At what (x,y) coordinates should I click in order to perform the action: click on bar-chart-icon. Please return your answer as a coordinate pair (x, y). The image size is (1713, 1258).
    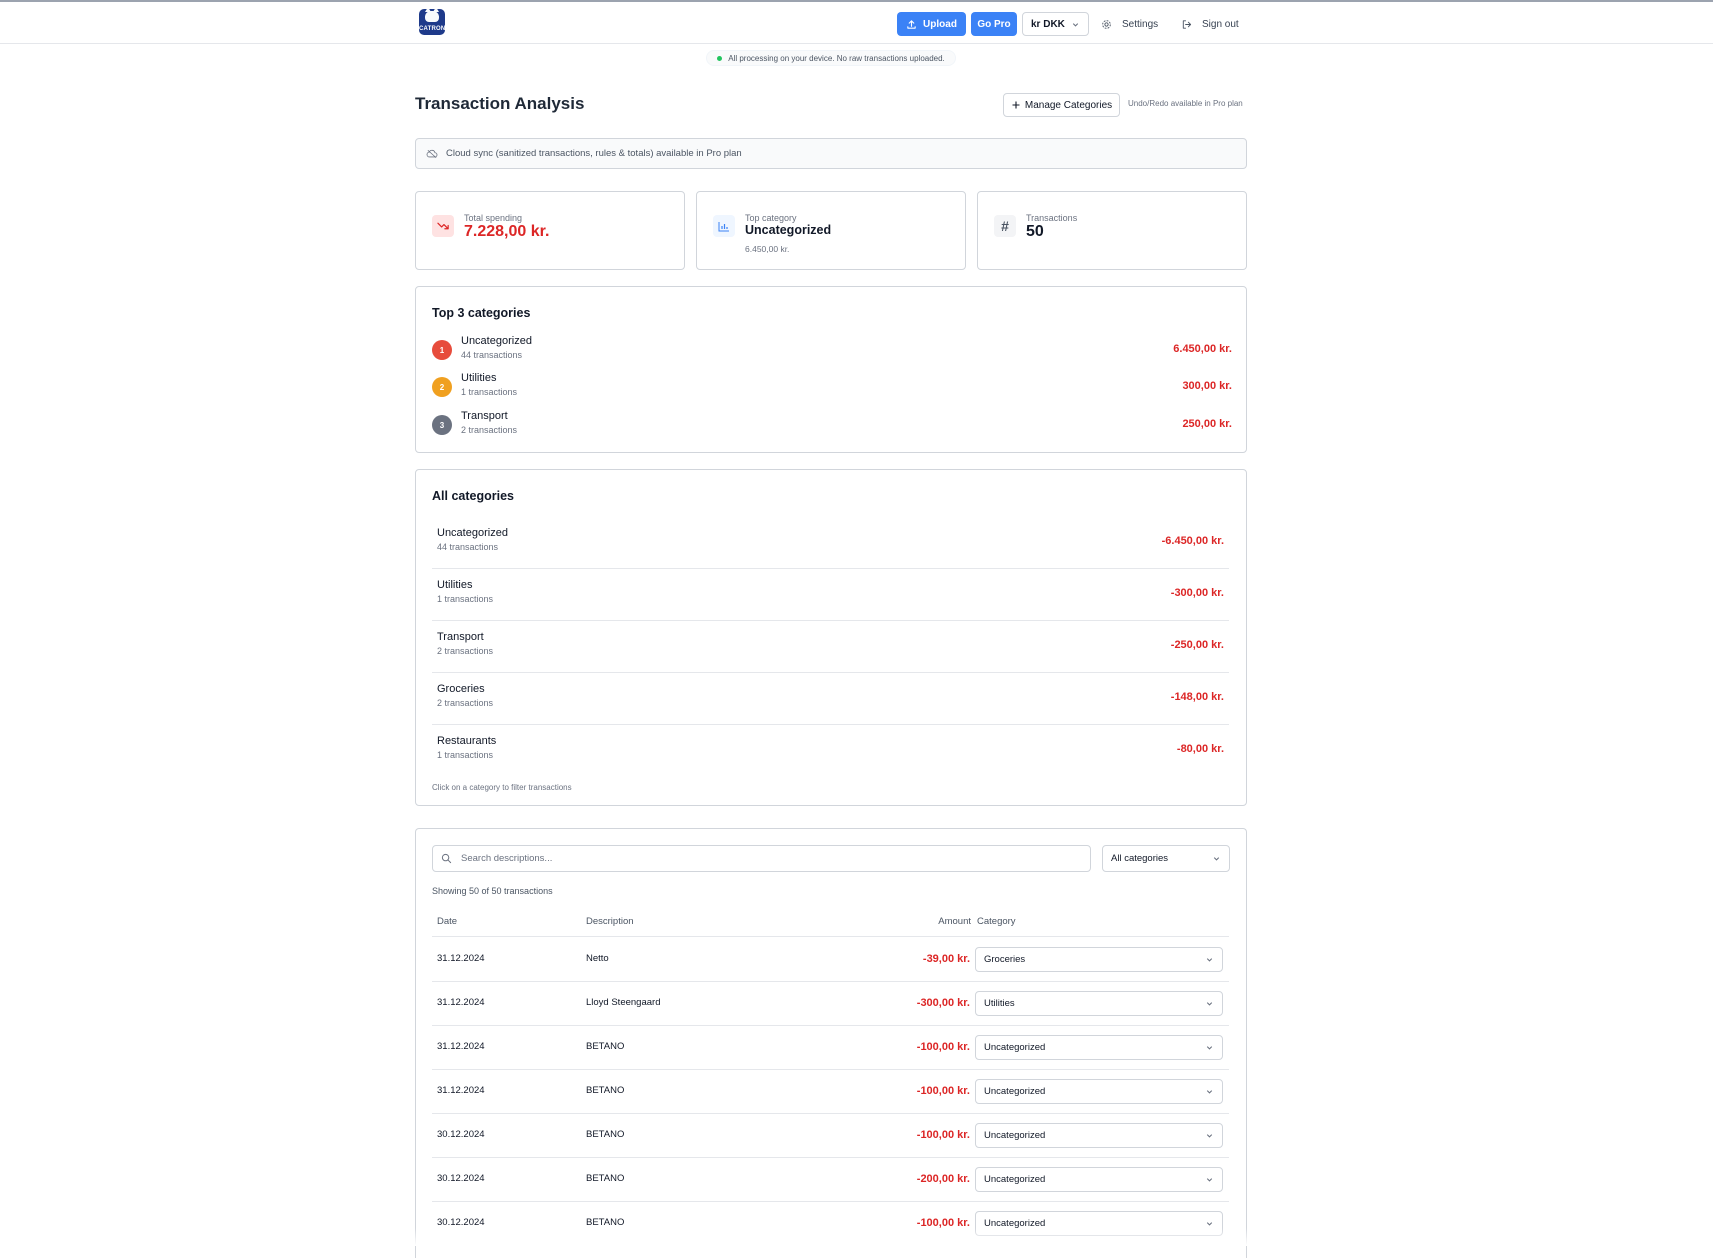
    Looking at the image, I should click on (724, 226).